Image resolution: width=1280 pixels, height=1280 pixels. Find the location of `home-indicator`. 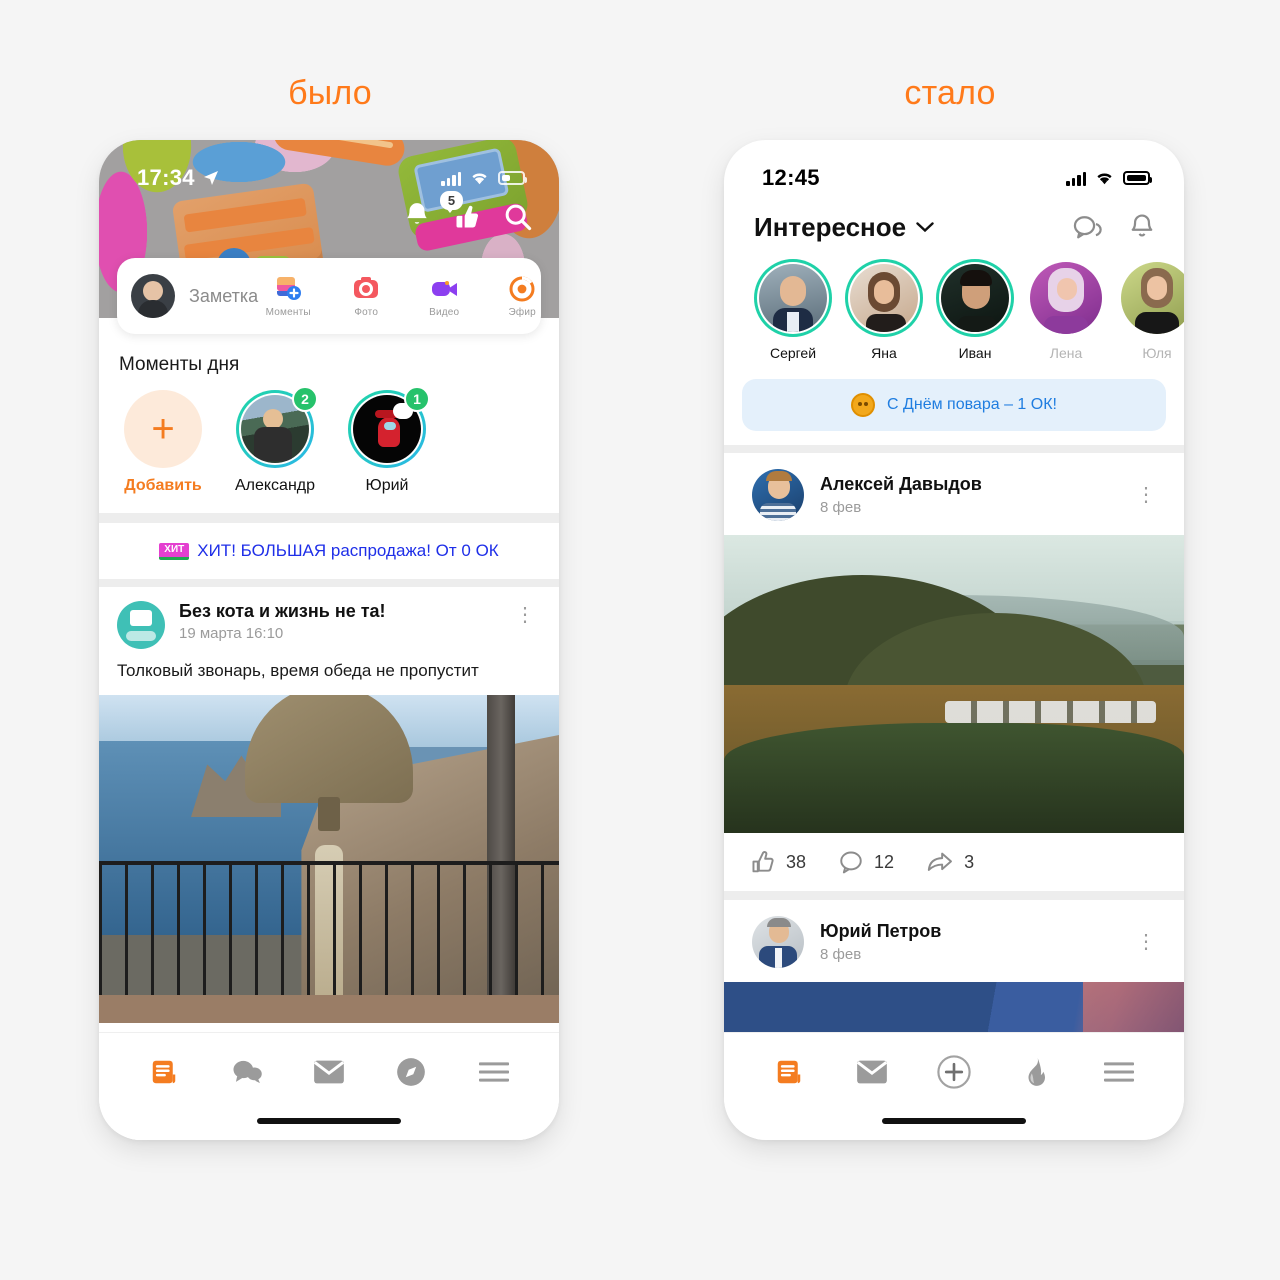

home-indicator is located at coordinates (954, 1121).